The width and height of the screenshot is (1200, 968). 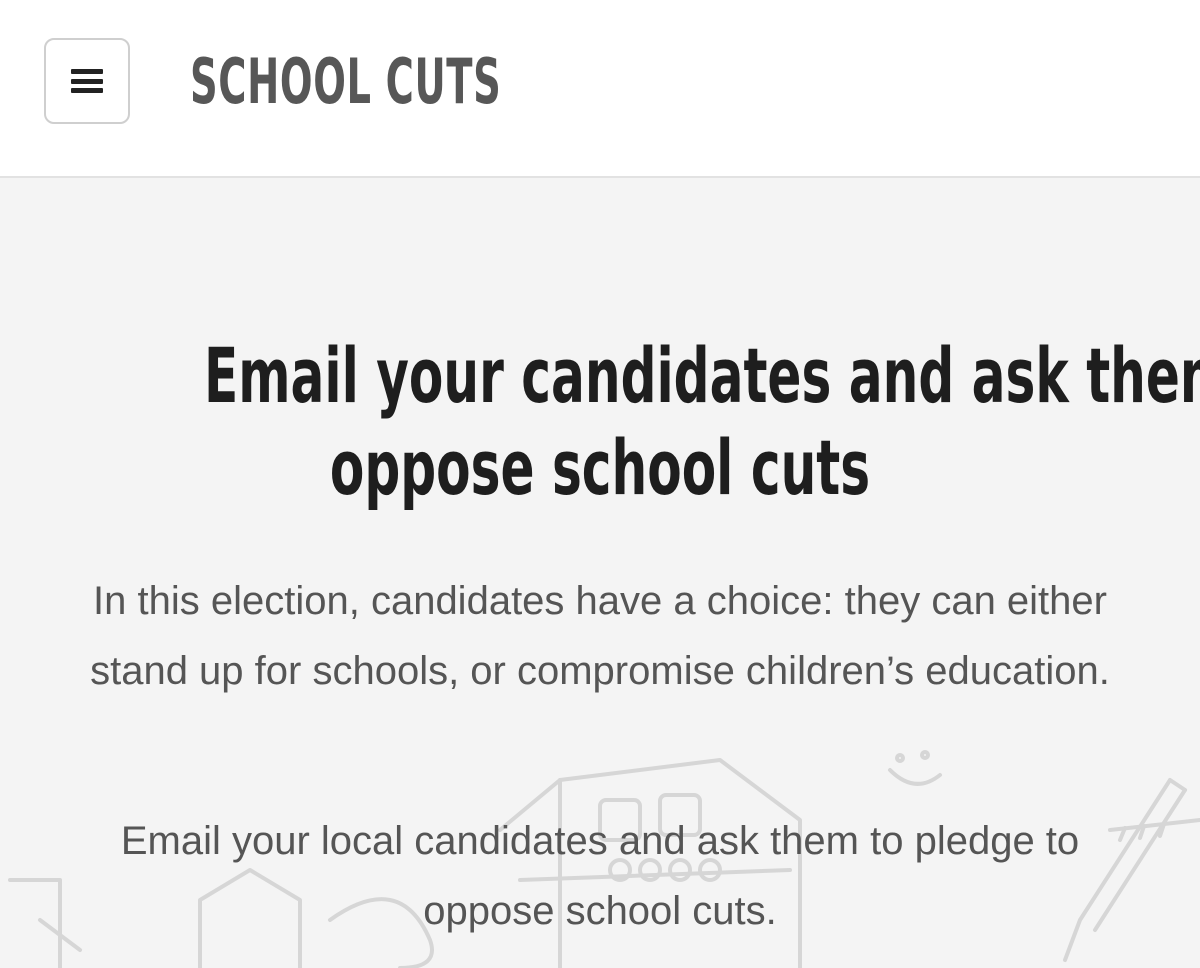 I want to click on site-logo: SCHOOL CUTS, so click(x=345, y=82).